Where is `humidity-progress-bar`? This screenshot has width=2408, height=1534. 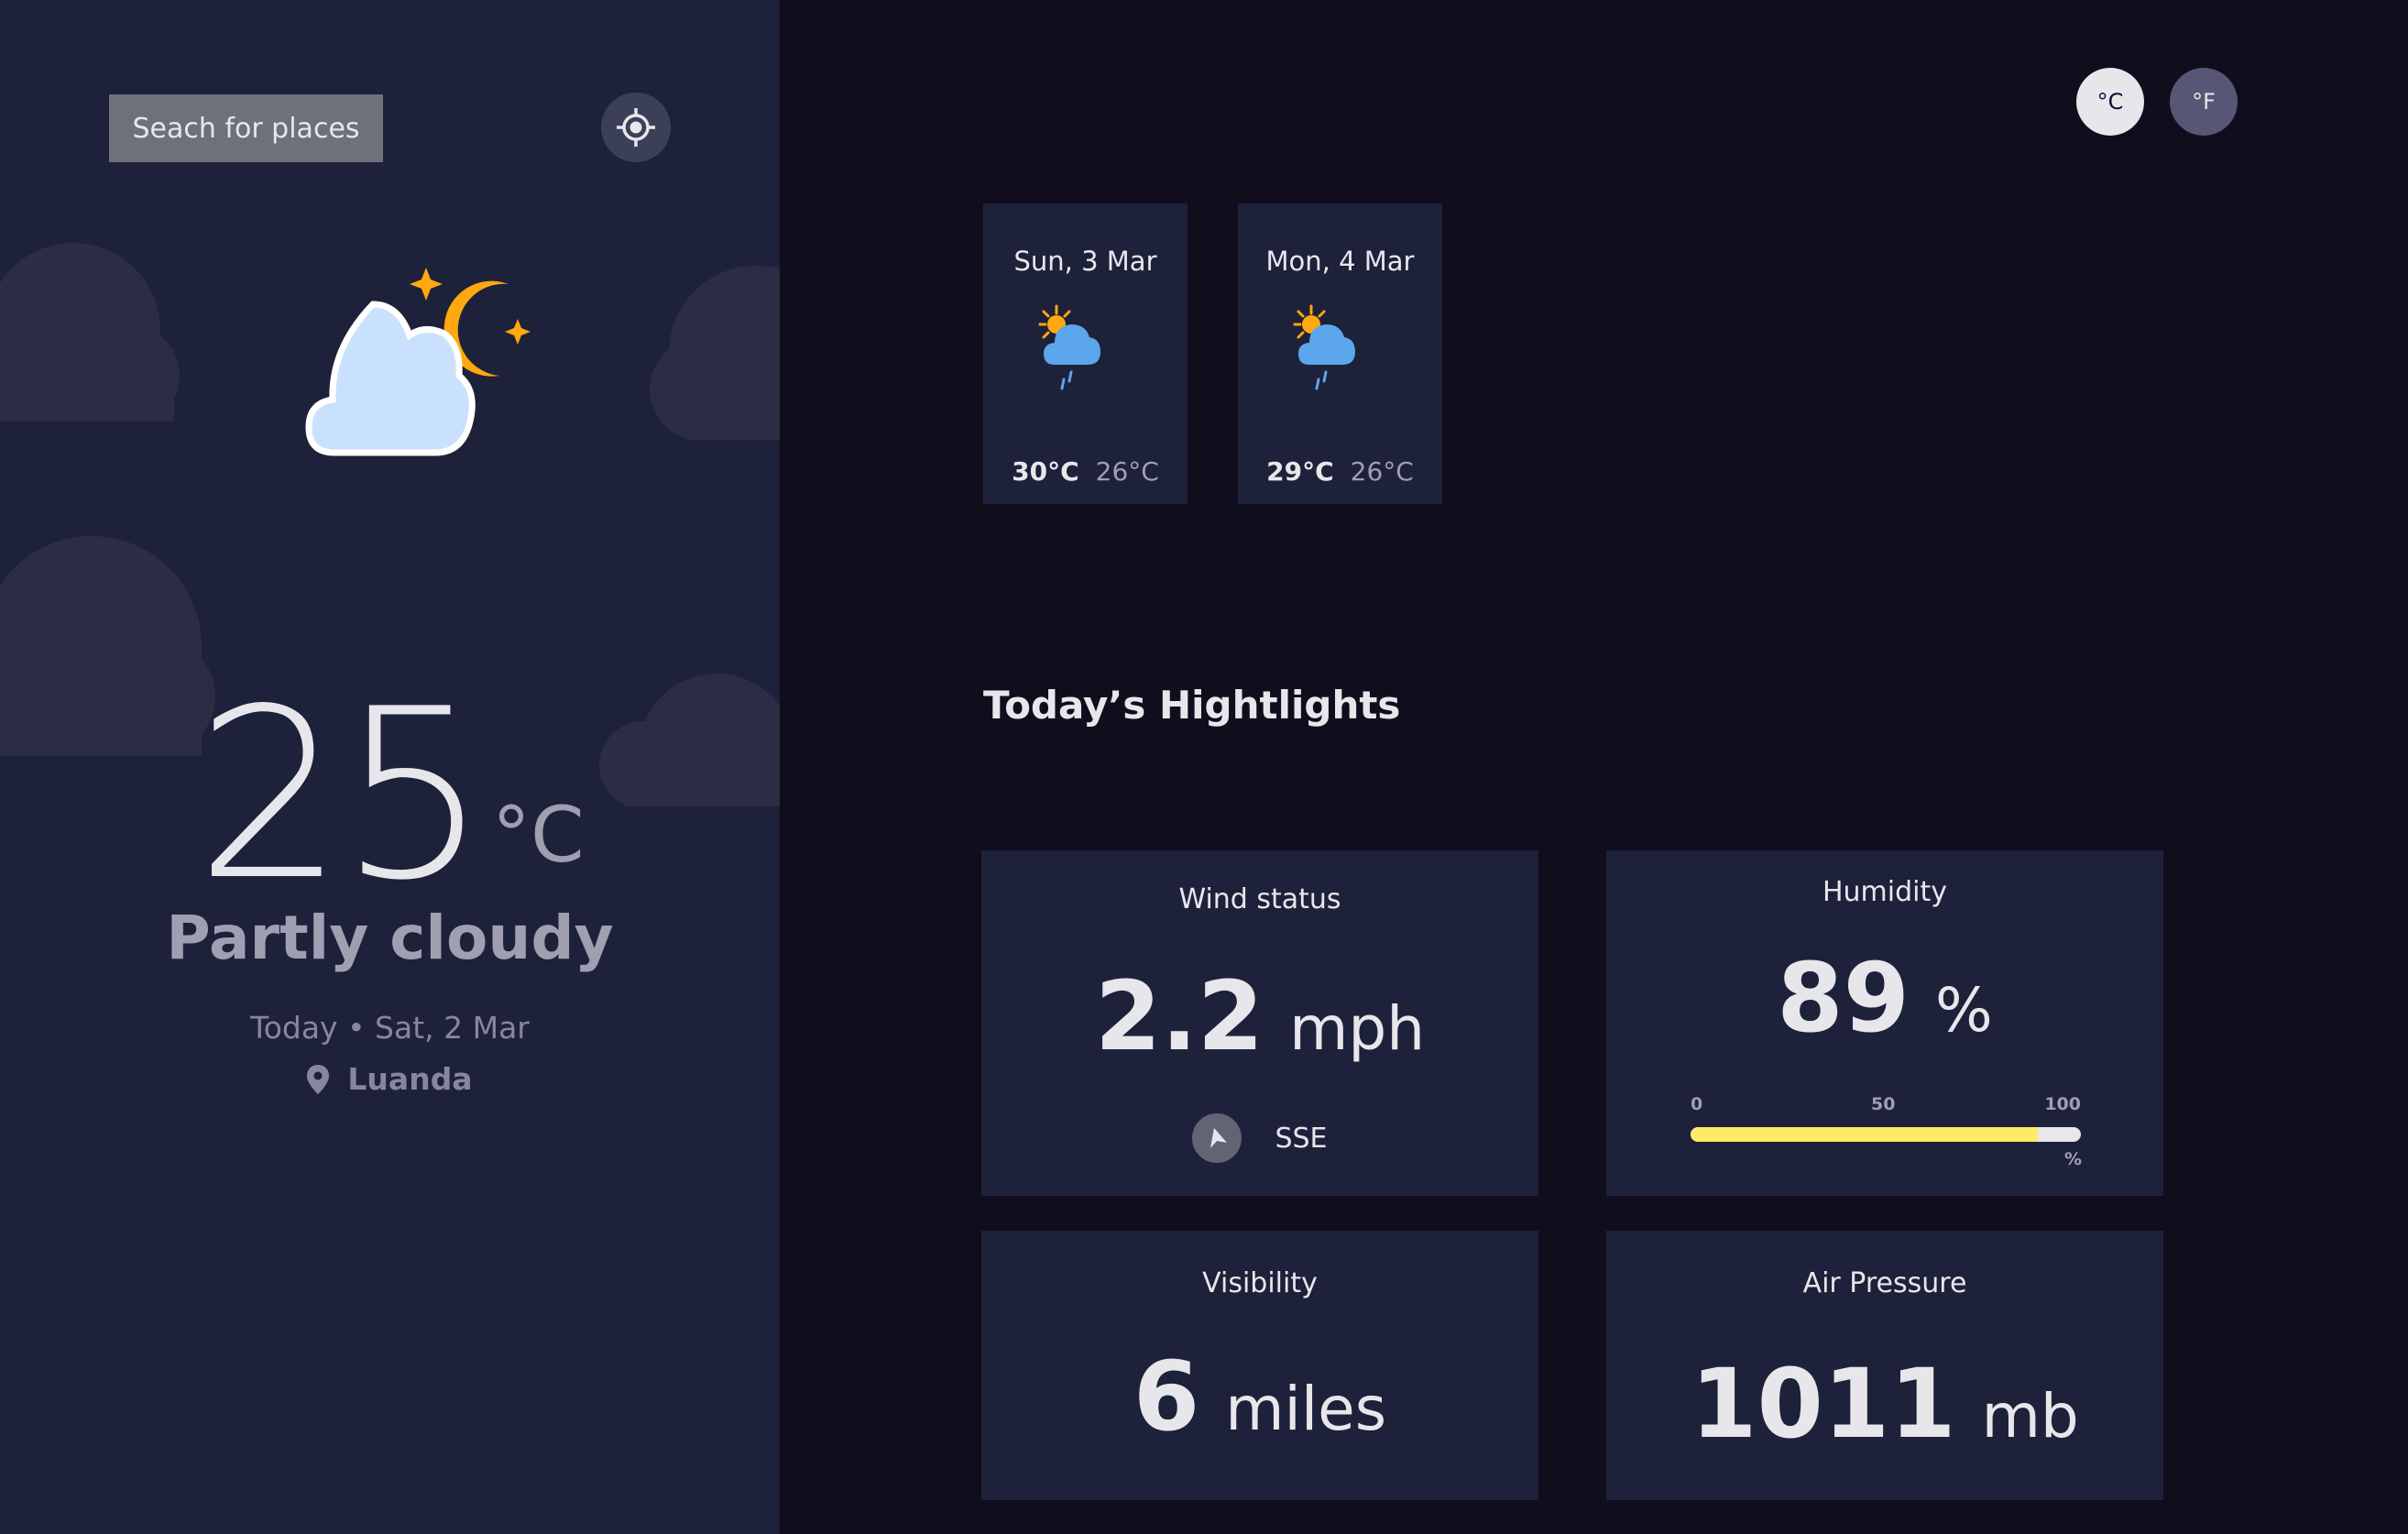
humidity-progress-bar is located at coordinates (1886, 1134).